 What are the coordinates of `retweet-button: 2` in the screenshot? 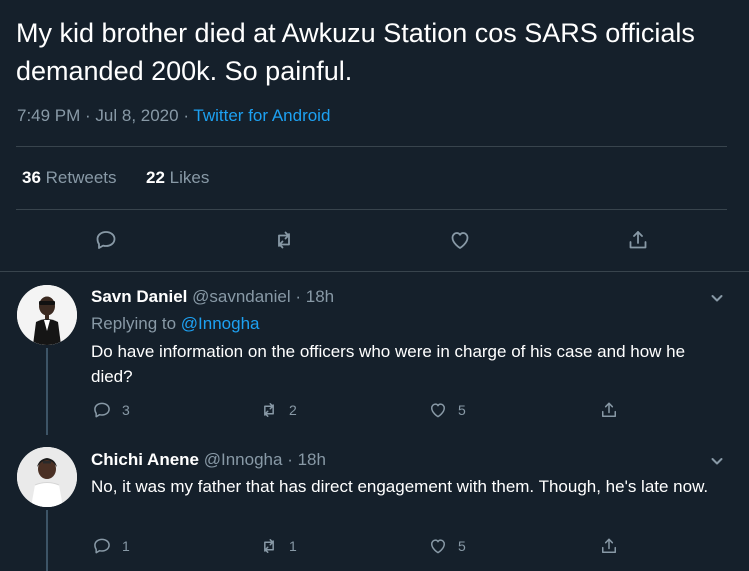 It's located at (278, 410).